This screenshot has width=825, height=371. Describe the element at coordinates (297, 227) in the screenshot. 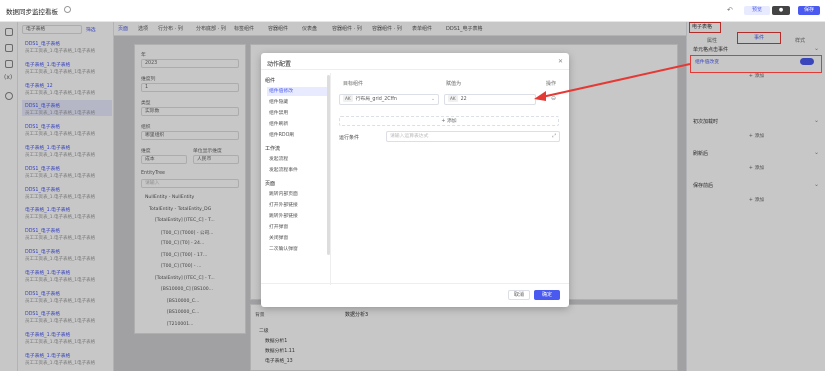

I see `action-type-item: 打开弹窗` at that location.